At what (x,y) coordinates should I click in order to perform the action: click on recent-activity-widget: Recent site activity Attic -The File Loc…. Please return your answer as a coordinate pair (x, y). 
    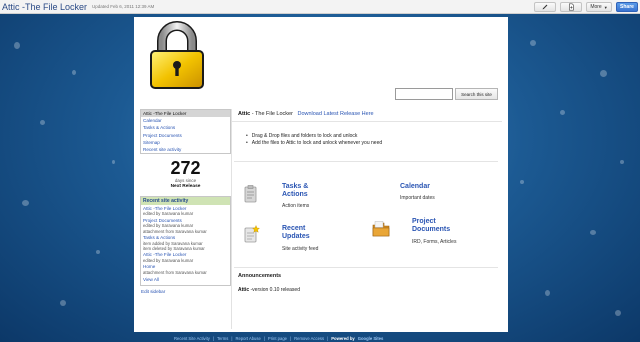
    Looking at the image, I should click on (185, 241).